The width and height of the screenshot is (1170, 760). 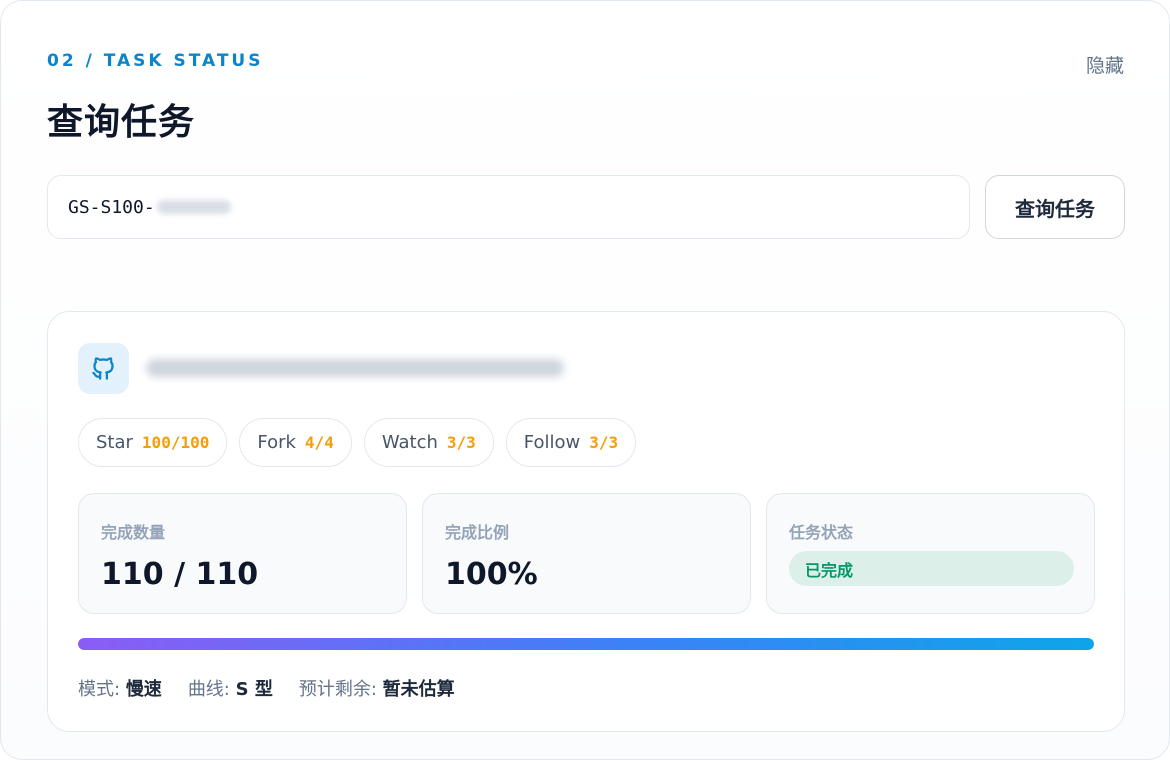 I want to click on watch-chip: Watch 3/3, so click(x=428, y=442).